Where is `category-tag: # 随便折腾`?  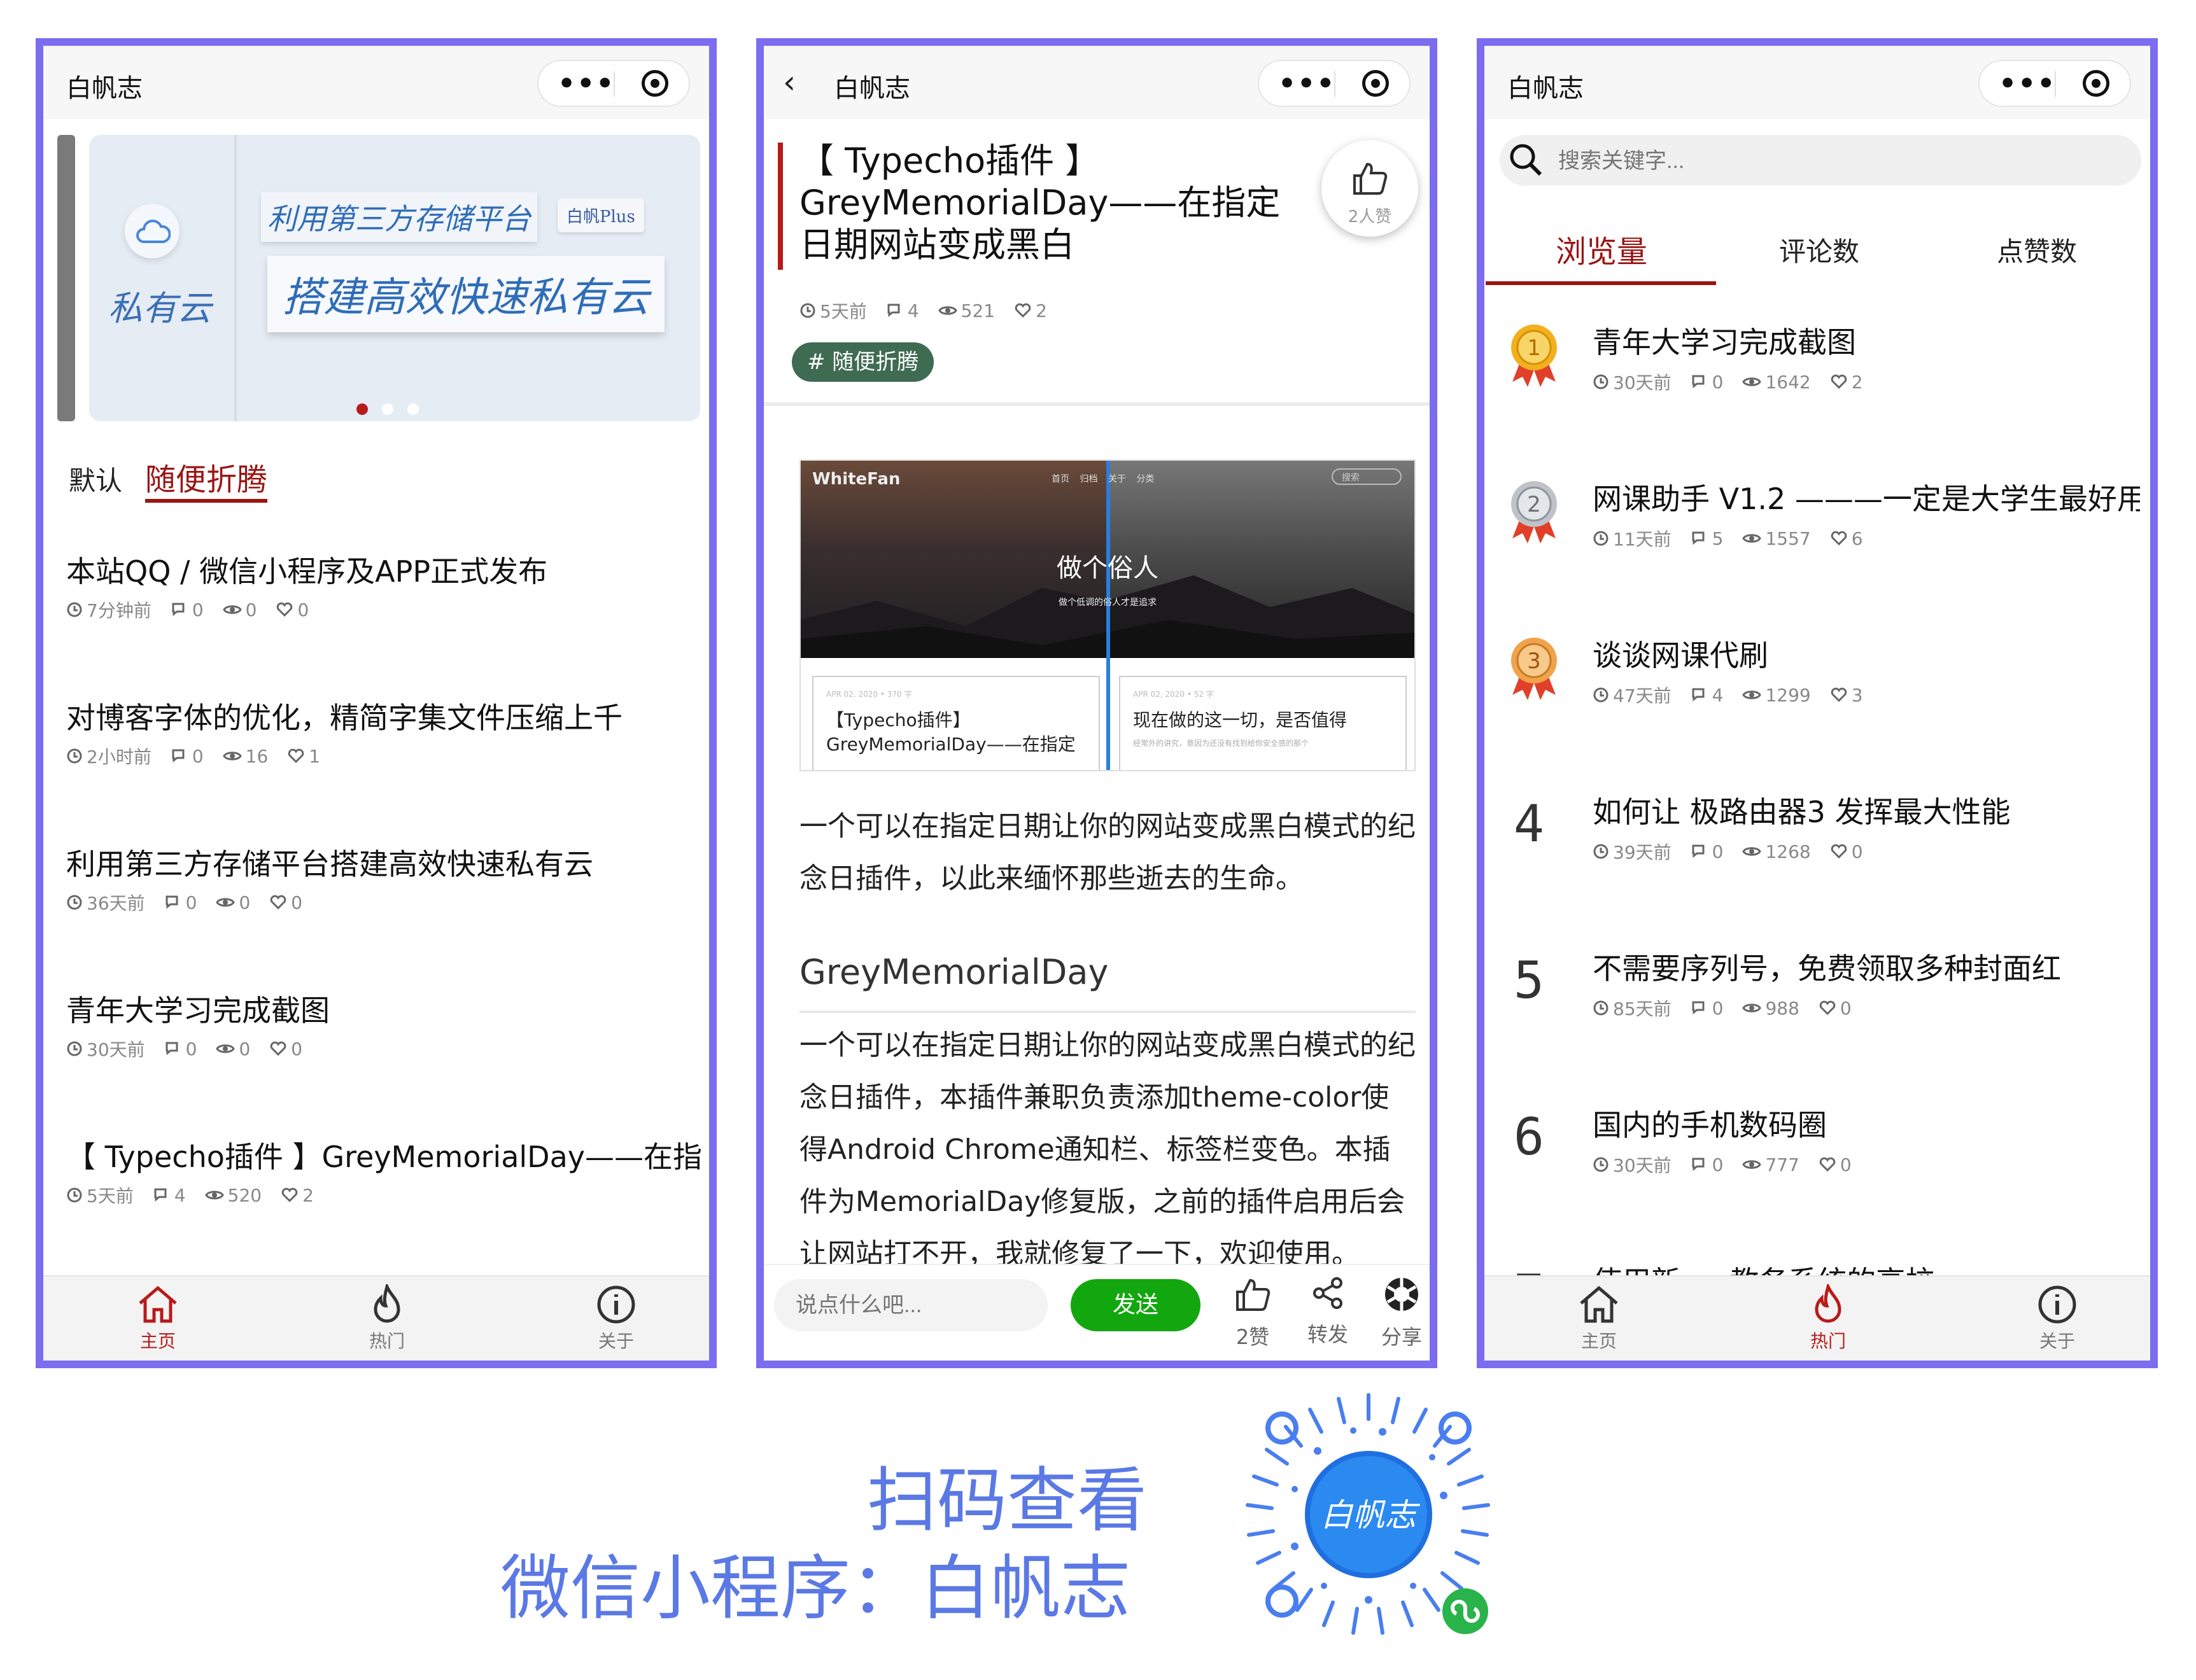 category-tag: # 随便折腾 is located at coordinates (863, 362).